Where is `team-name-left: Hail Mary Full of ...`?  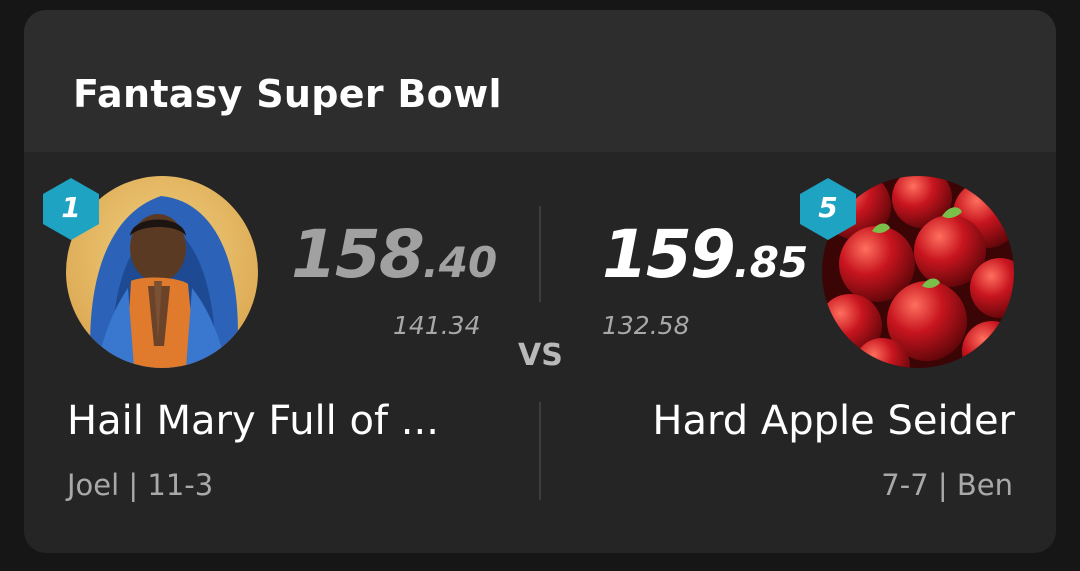
team-name-left: Hail Mary Full of ... is located at coordinates (253, 421).